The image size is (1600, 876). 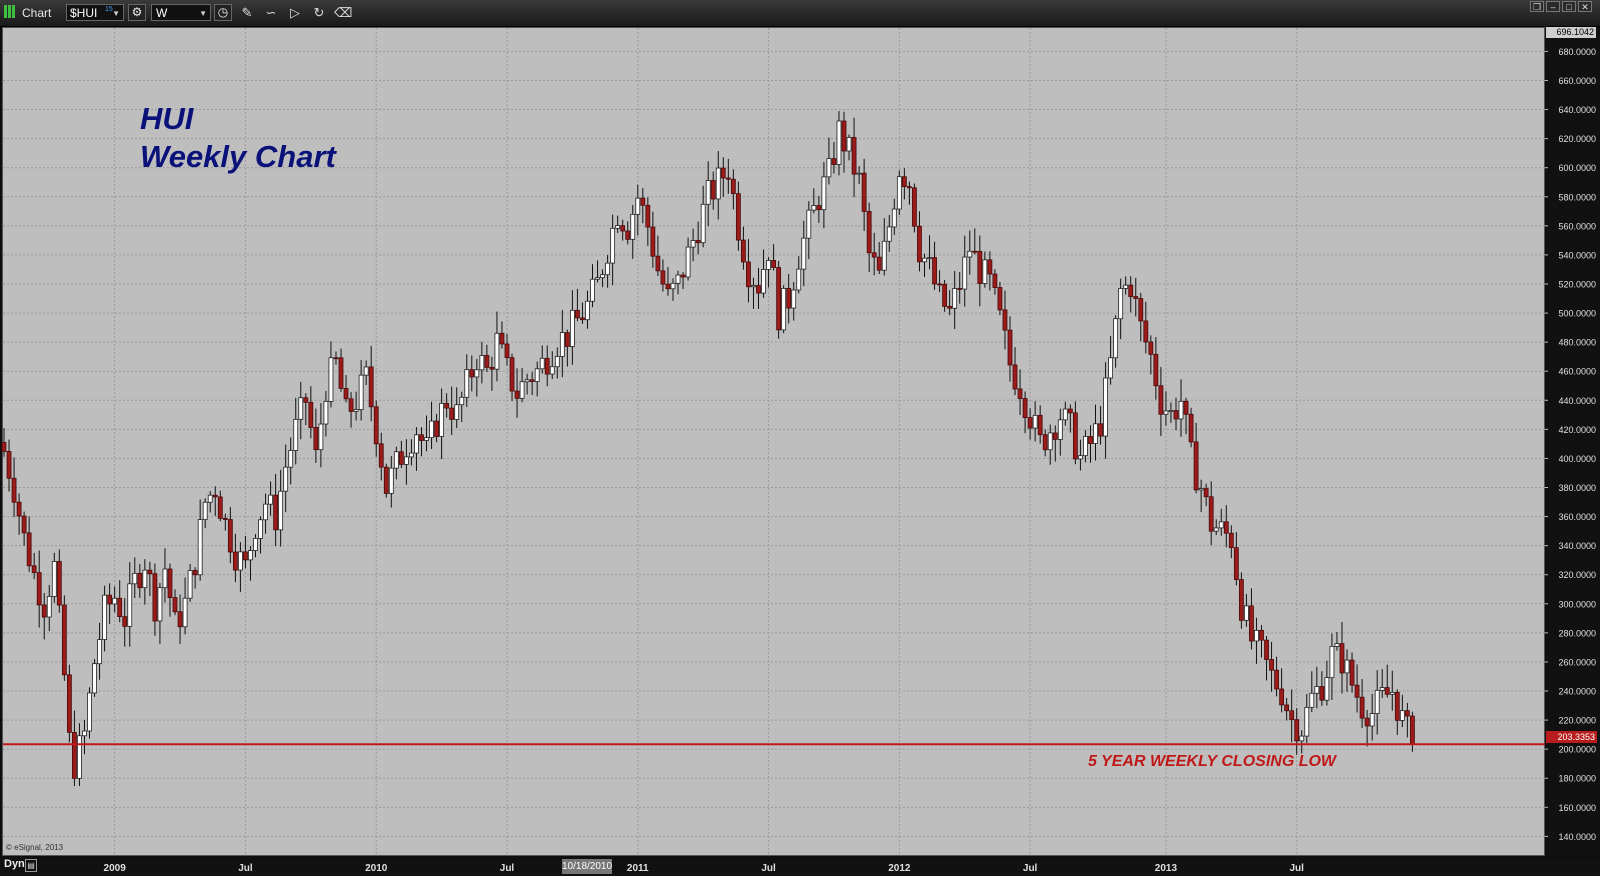 I want to click on y-tick-label: 640.0000, so click(x=1577, y=110).